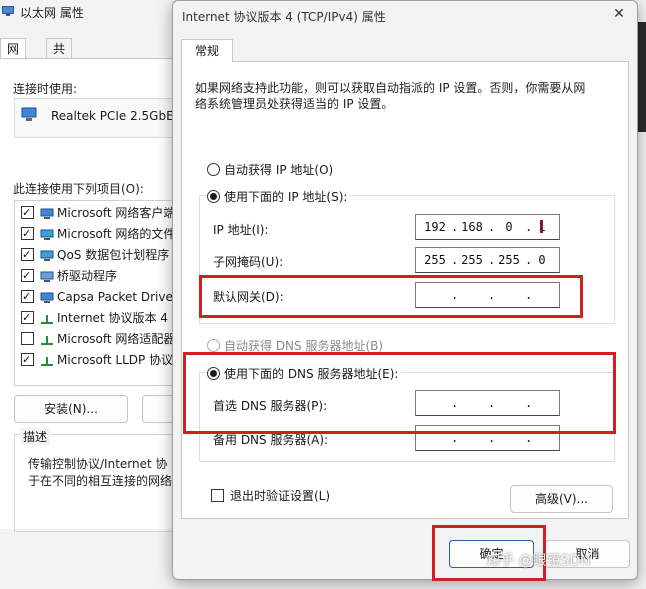 This screenshot has width=646, height=589. What do you see at coordinates (279, 170) in the screenshot?
I see `auto-ip-label: 自动获得 IP 地址(O)` at bounding box center [279, 170].